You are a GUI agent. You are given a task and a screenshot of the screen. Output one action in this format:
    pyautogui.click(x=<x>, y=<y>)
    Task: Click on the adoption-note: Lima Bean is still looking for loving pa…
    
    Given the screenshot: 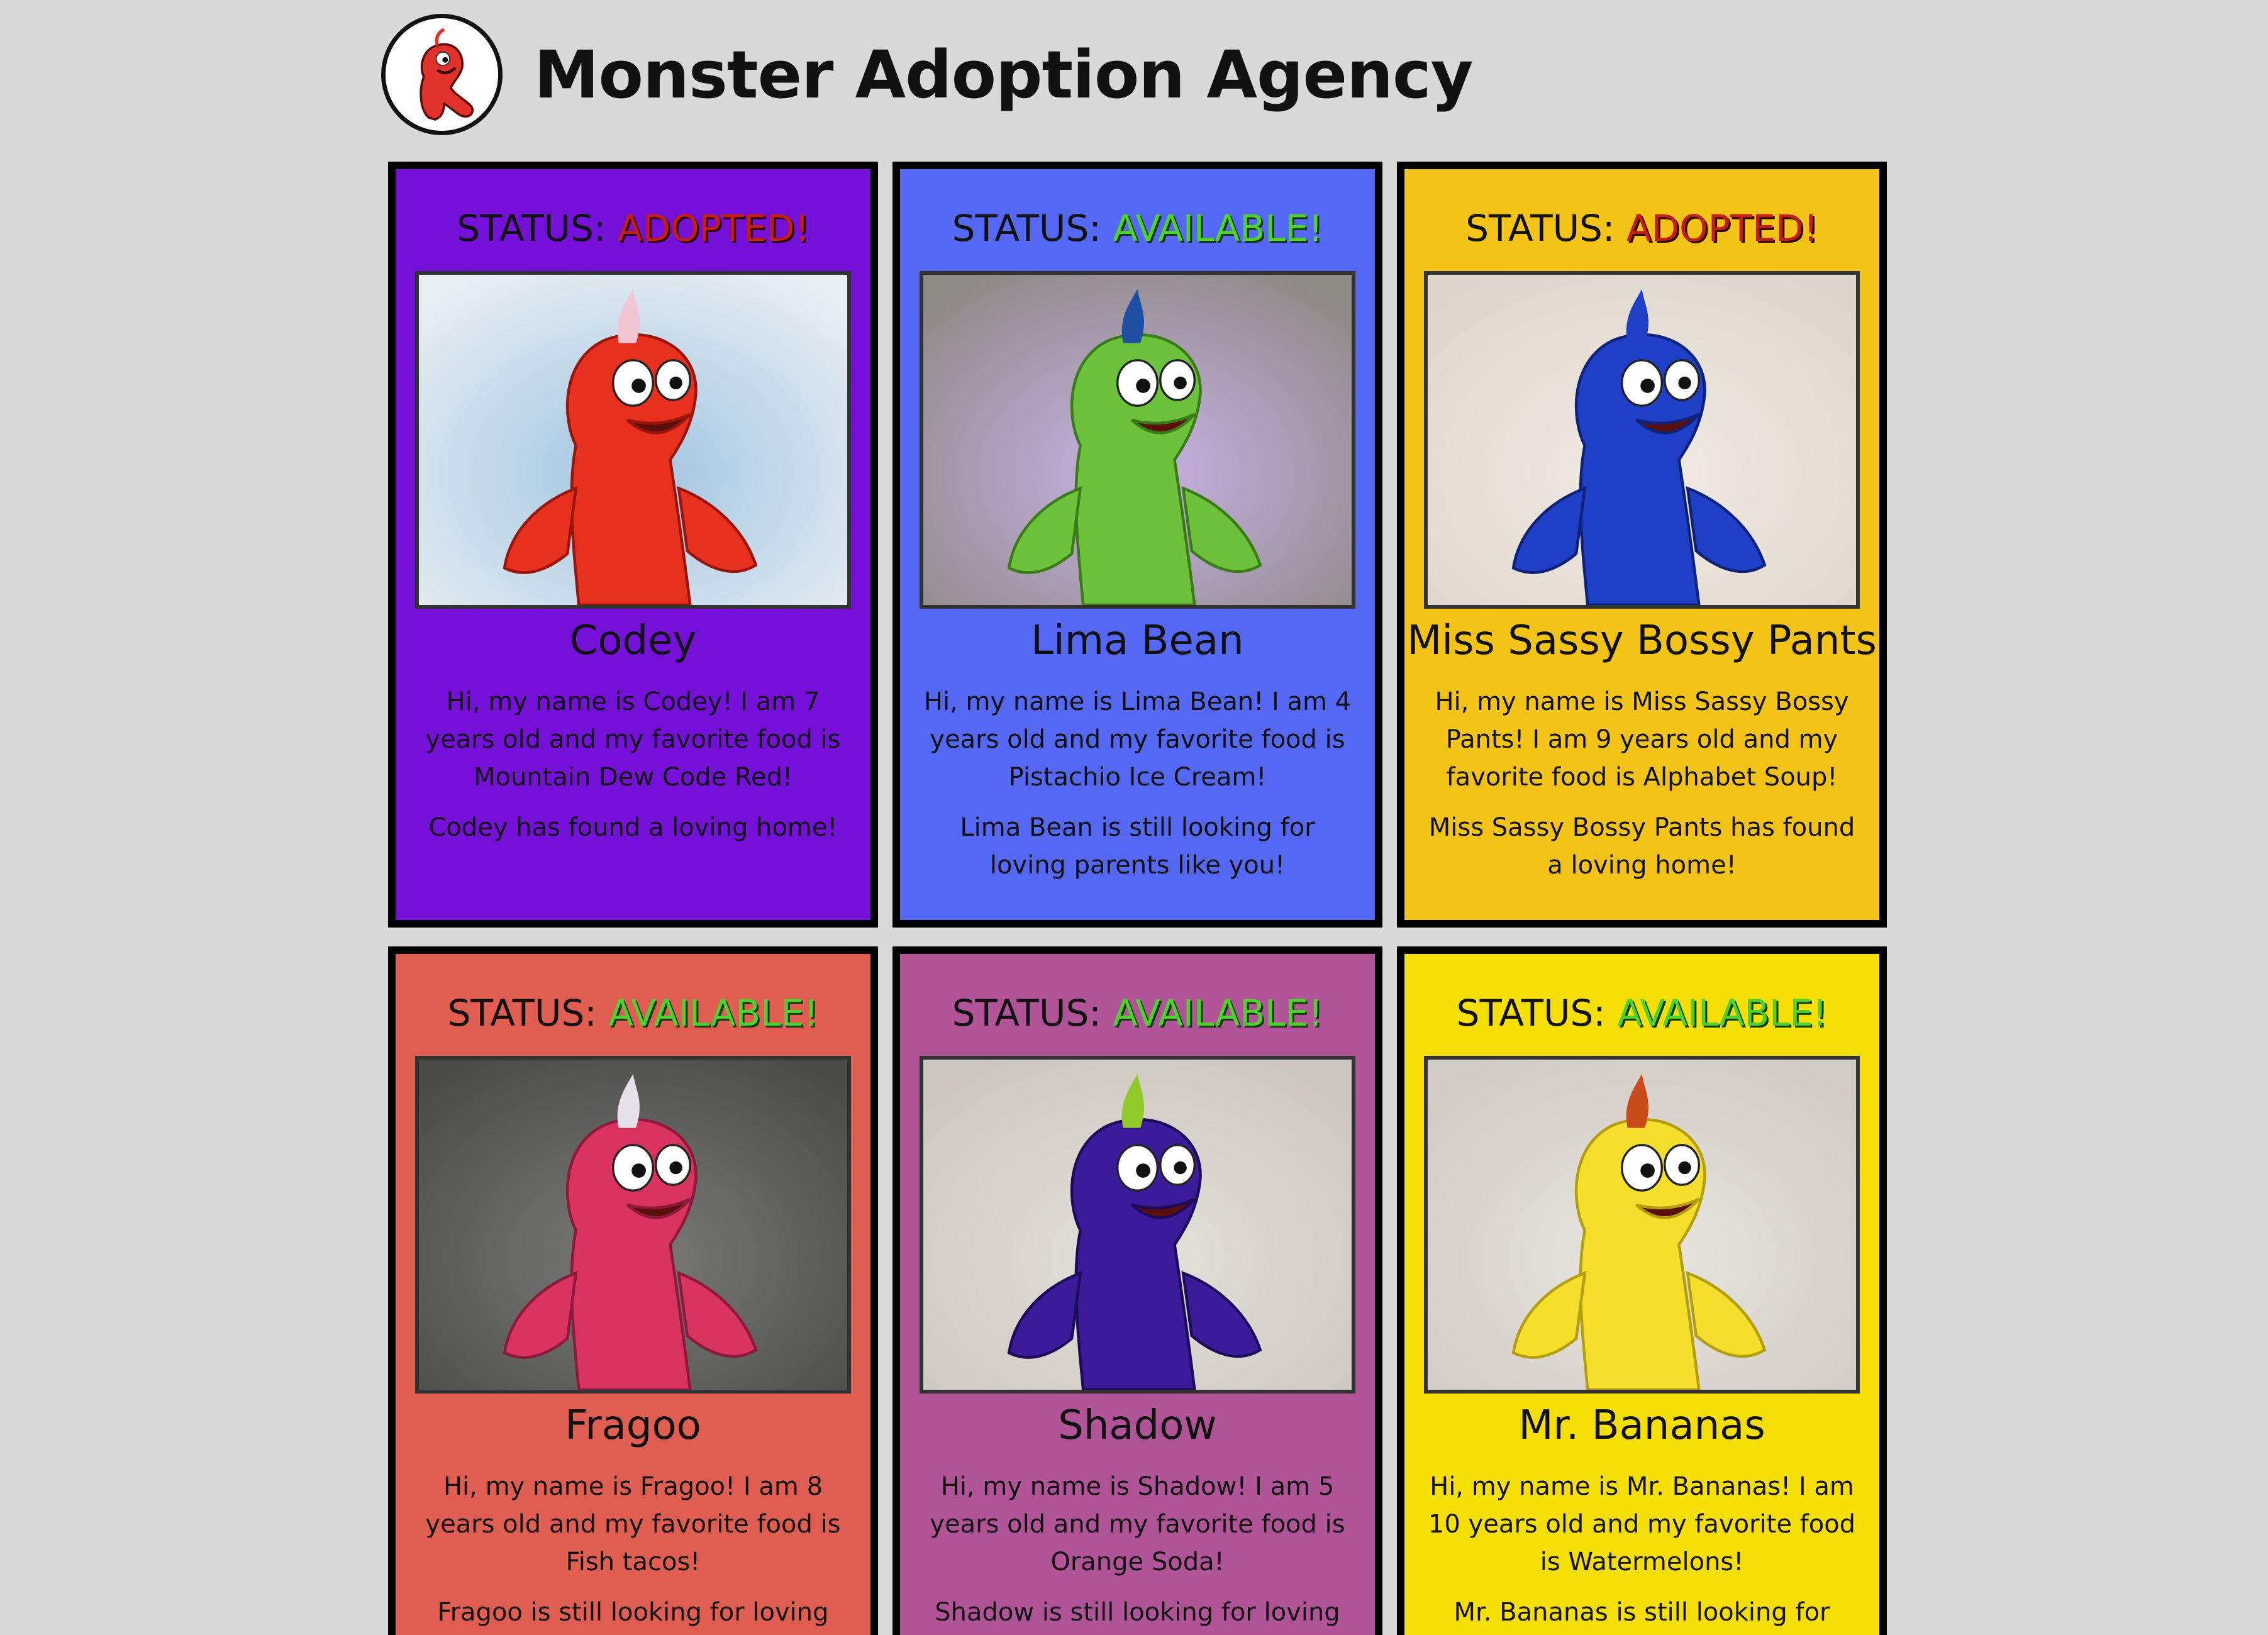 What is the action you would take?
    pyautogui.click(x=1137, y=846)
    